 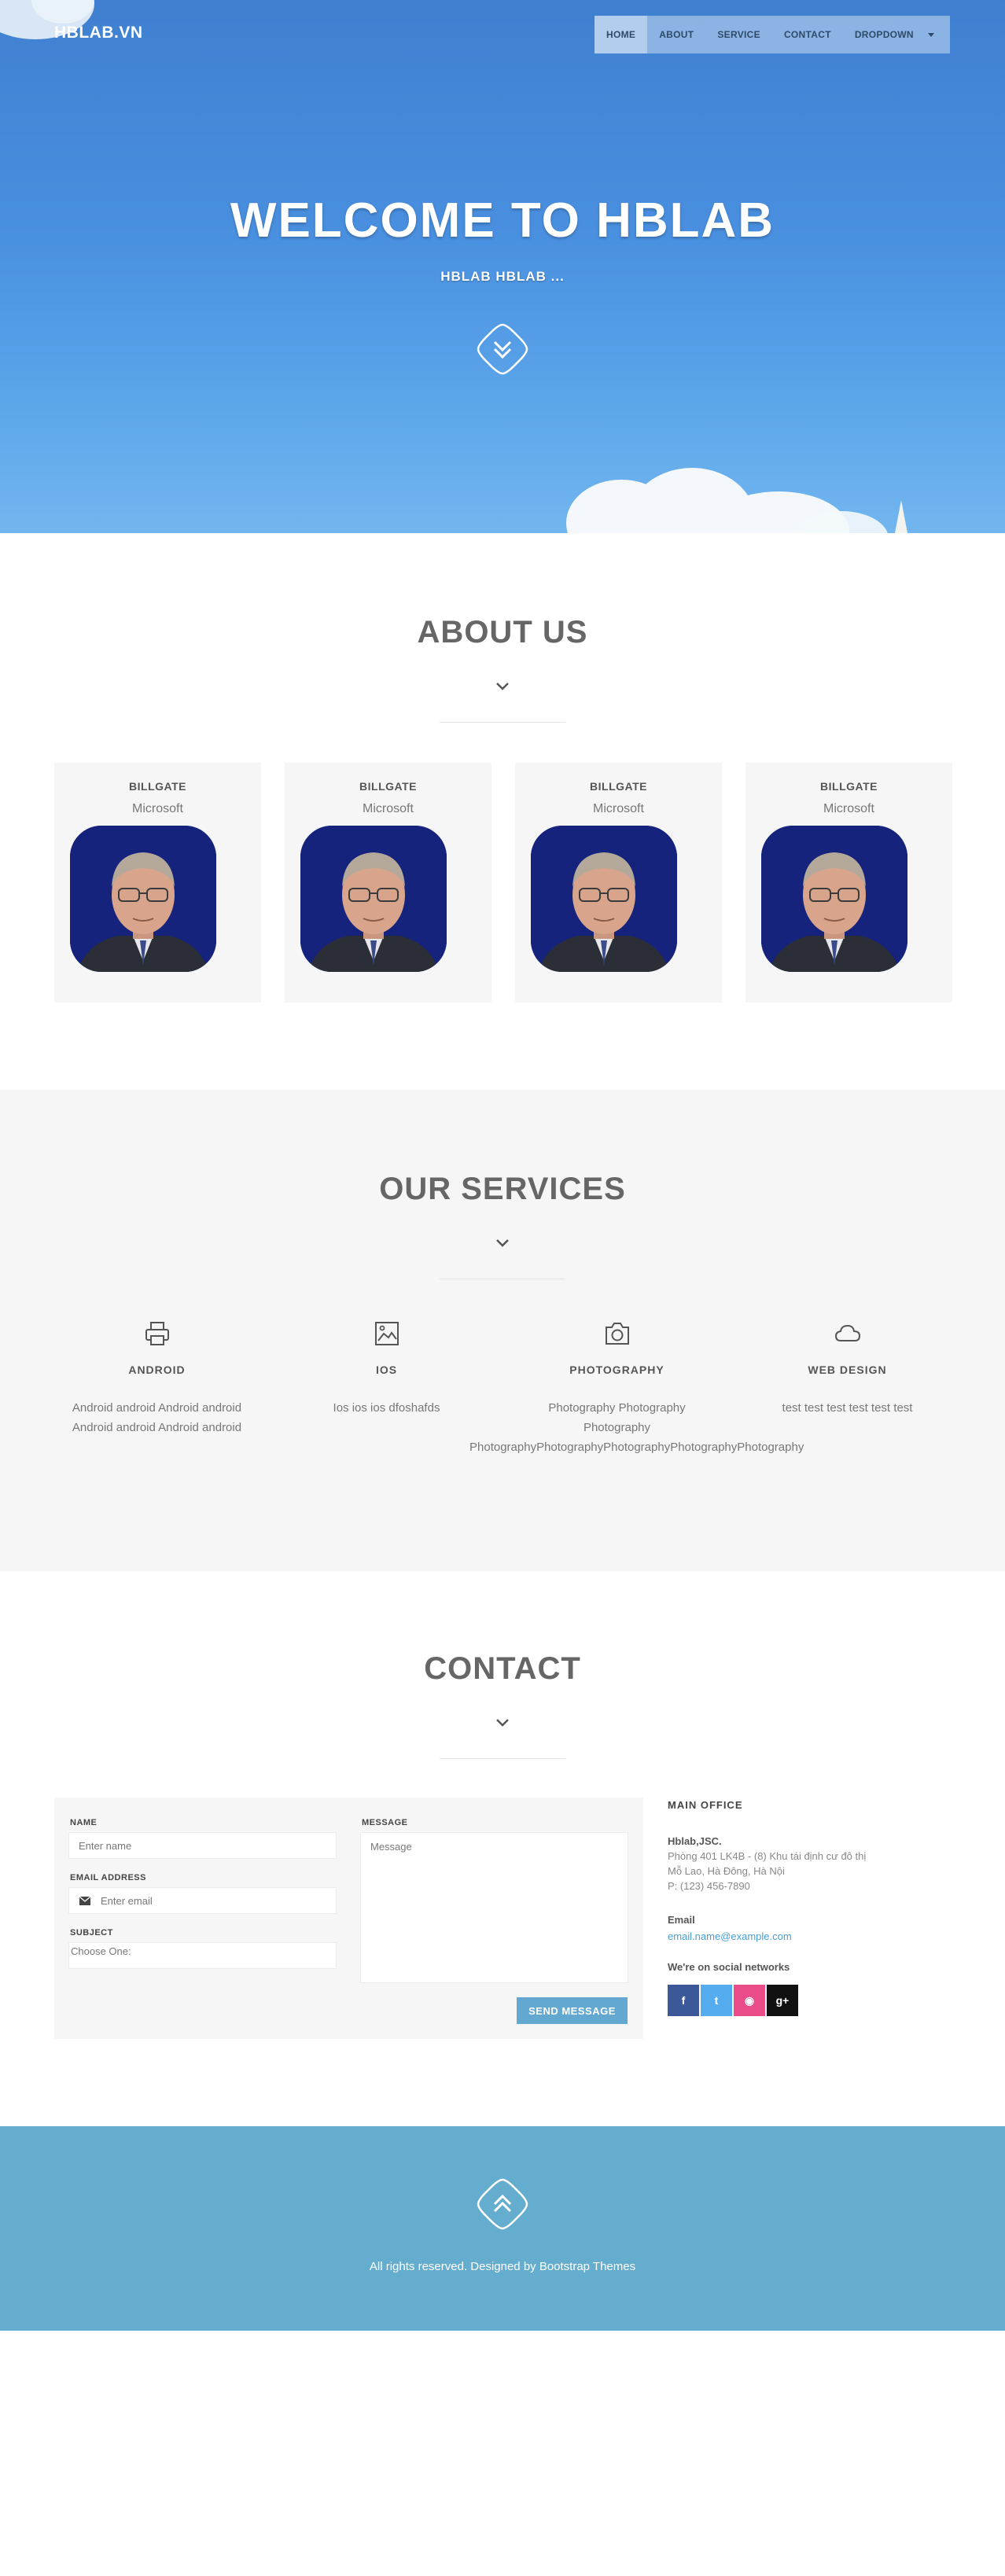 I want to click on service-item: WEB DESIGN test test test test test test, so click(x=847, y=1369).